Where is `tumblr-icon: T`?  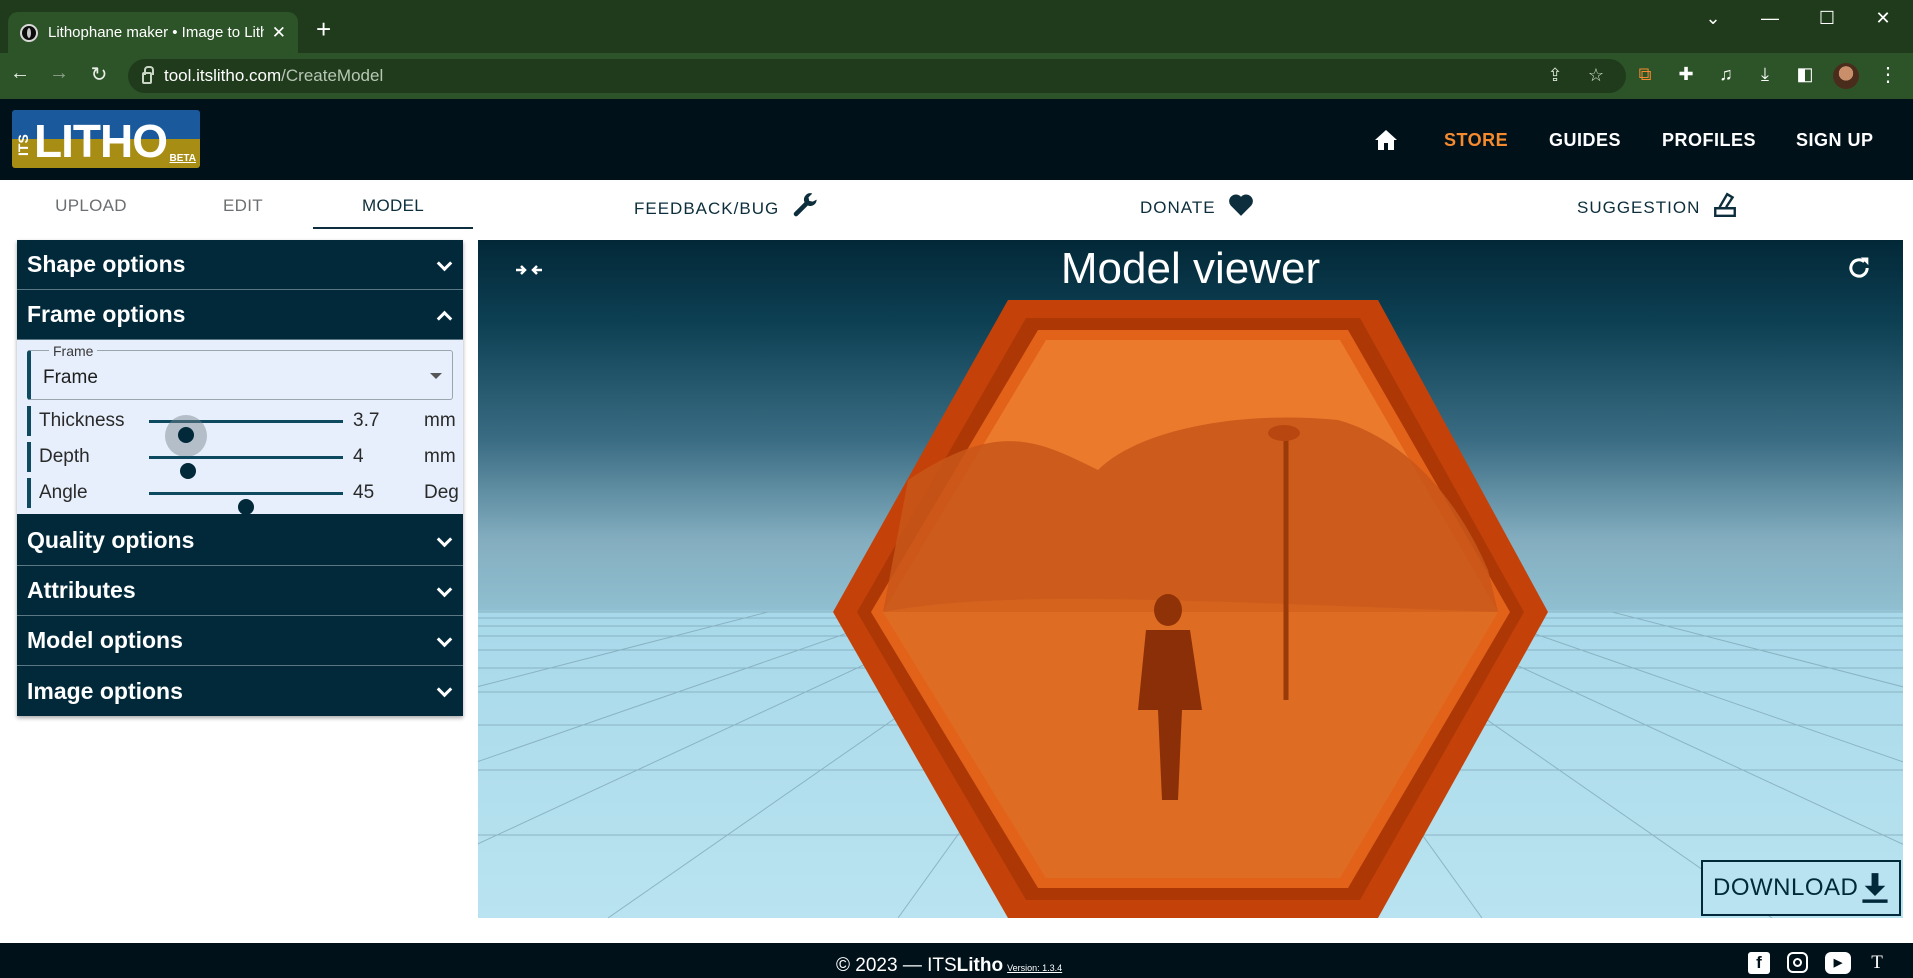
tumblr-icon: T is located at coordinates (1877, 963).